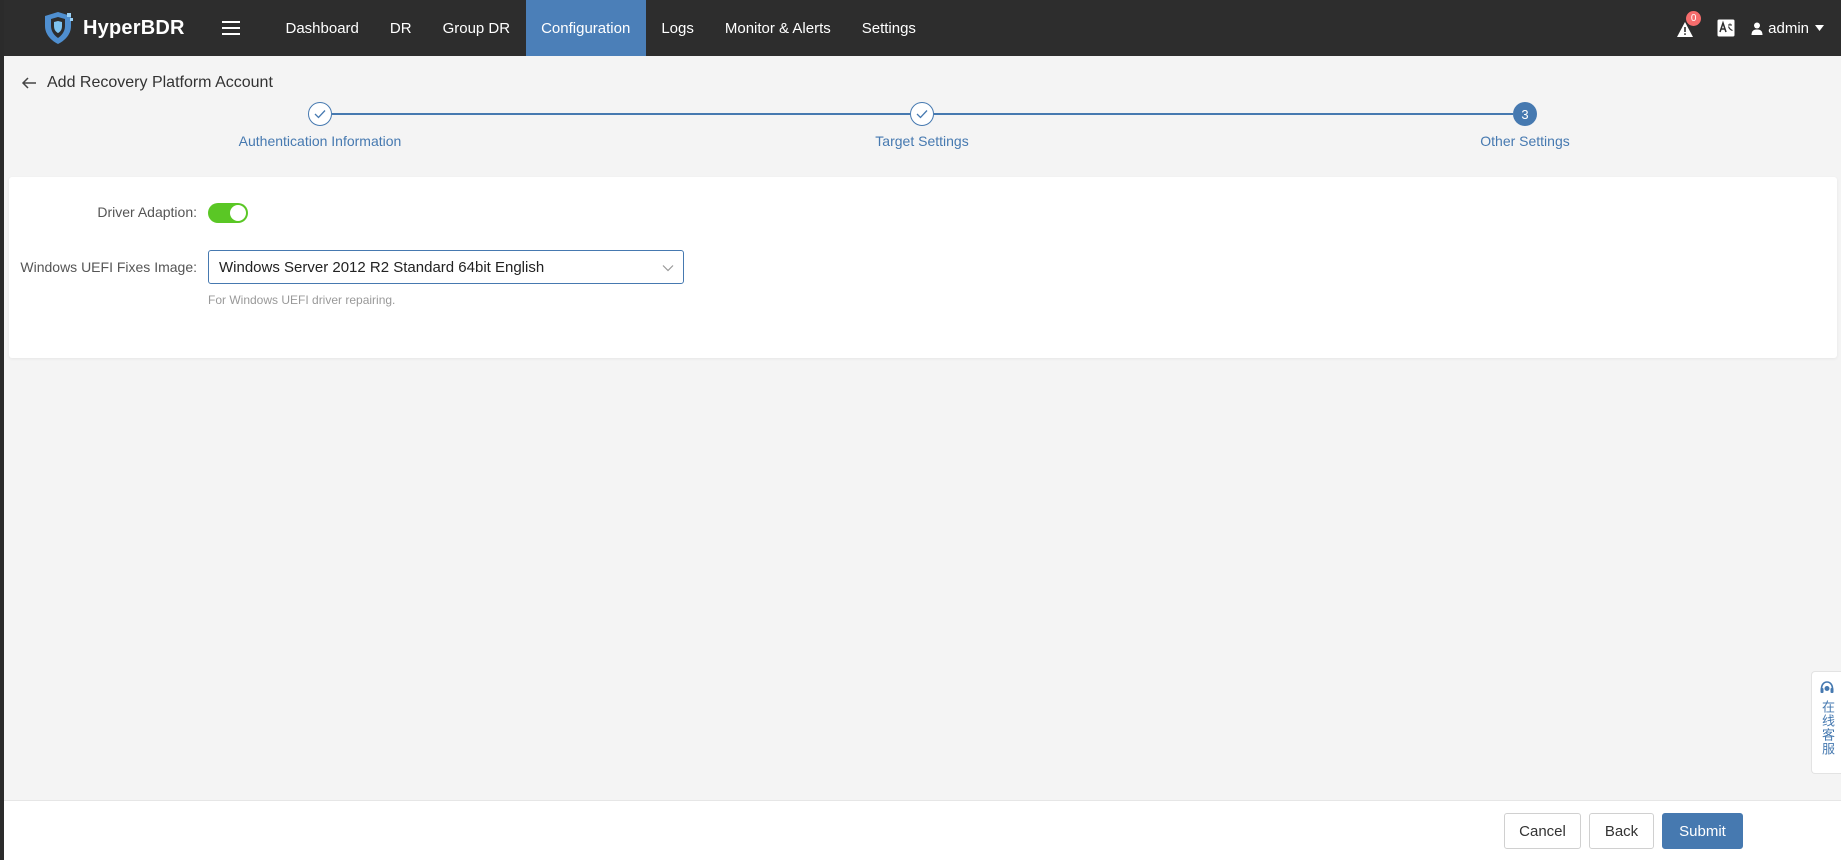 Image resolution: width=1841 pixels, height=860 pixels. What do you see at coordinates (134, 27) in the screenshot?
I see `app-name: HyperBDR` at bounding box center [134, 27].